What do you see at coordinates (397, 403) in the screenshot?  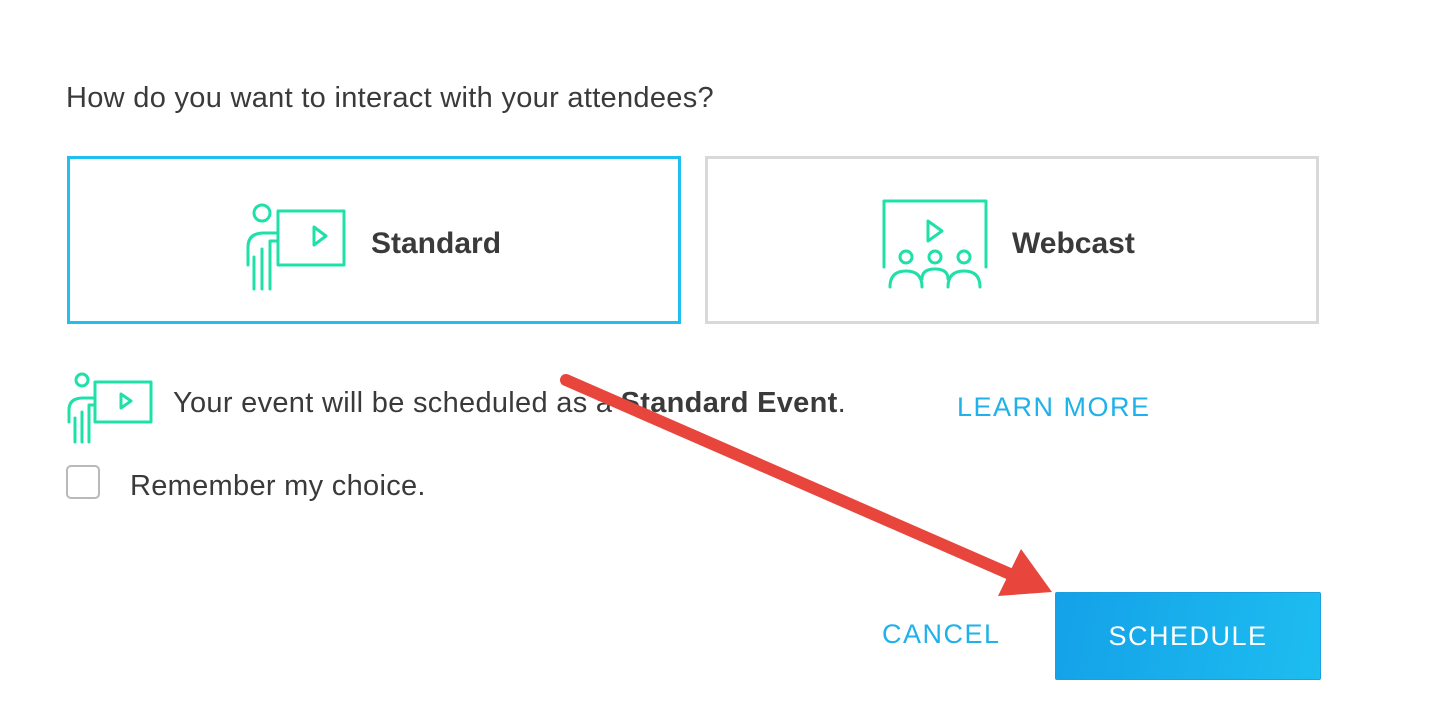 I see `event-type-prefix: Your event will be scheduled as a` at bounding box center [397, 403].